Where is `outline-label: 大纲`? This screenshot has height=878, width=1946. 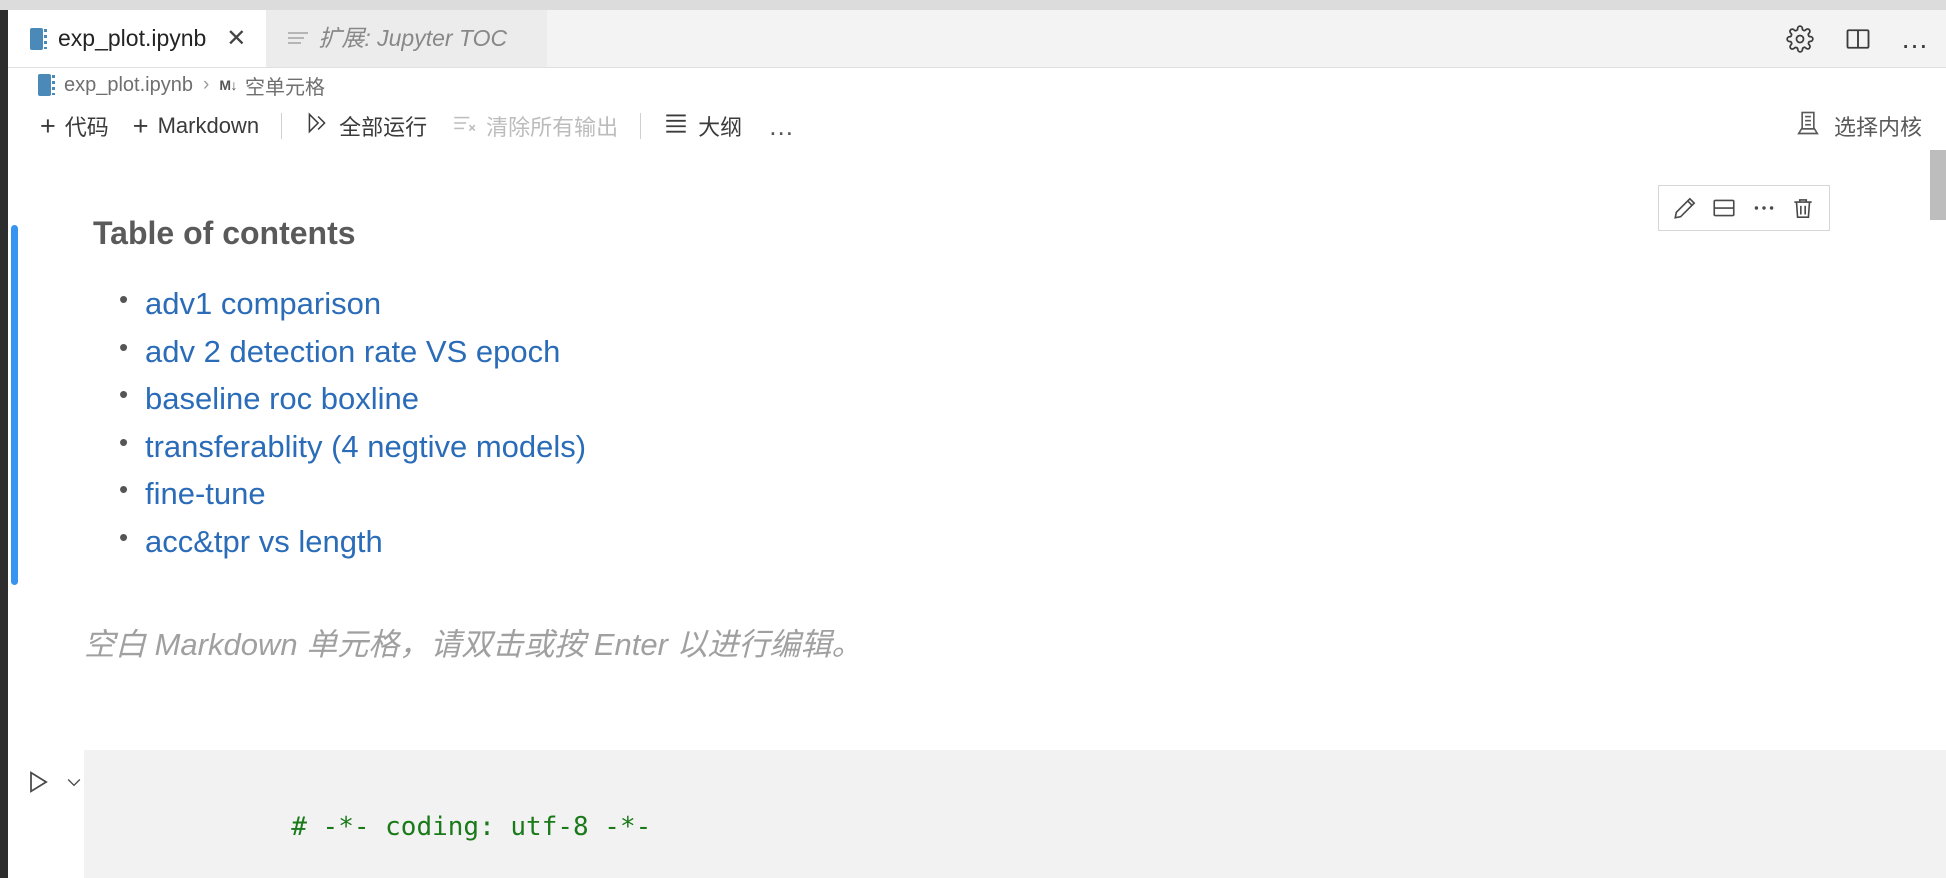 outline-label: 大纲 is located at coordinates (720, 127).